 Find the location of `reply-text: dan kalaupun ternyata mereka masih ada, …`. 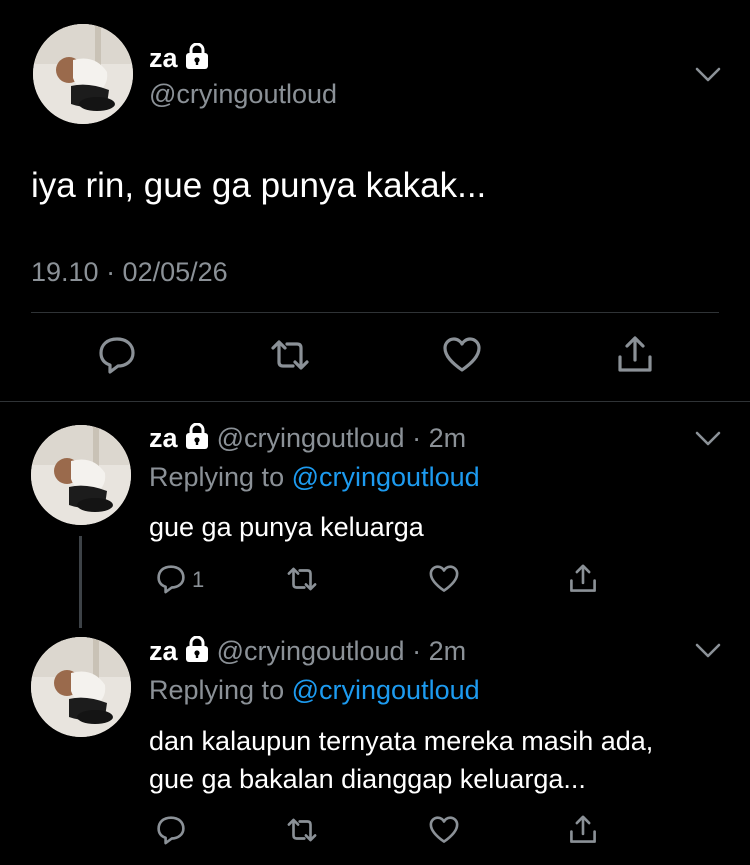

reply-text: dan kalaupun ternyata mereka masih ada, … is located at coordinates (444, 760).